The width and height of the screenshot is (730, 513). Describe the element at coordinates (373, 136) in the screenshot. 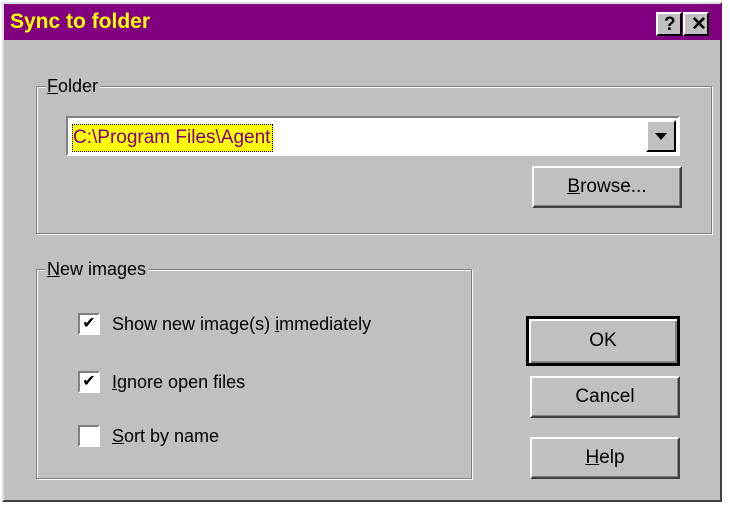

I see `folder-path-combobox: C:\Program Files\Agent` at that location.